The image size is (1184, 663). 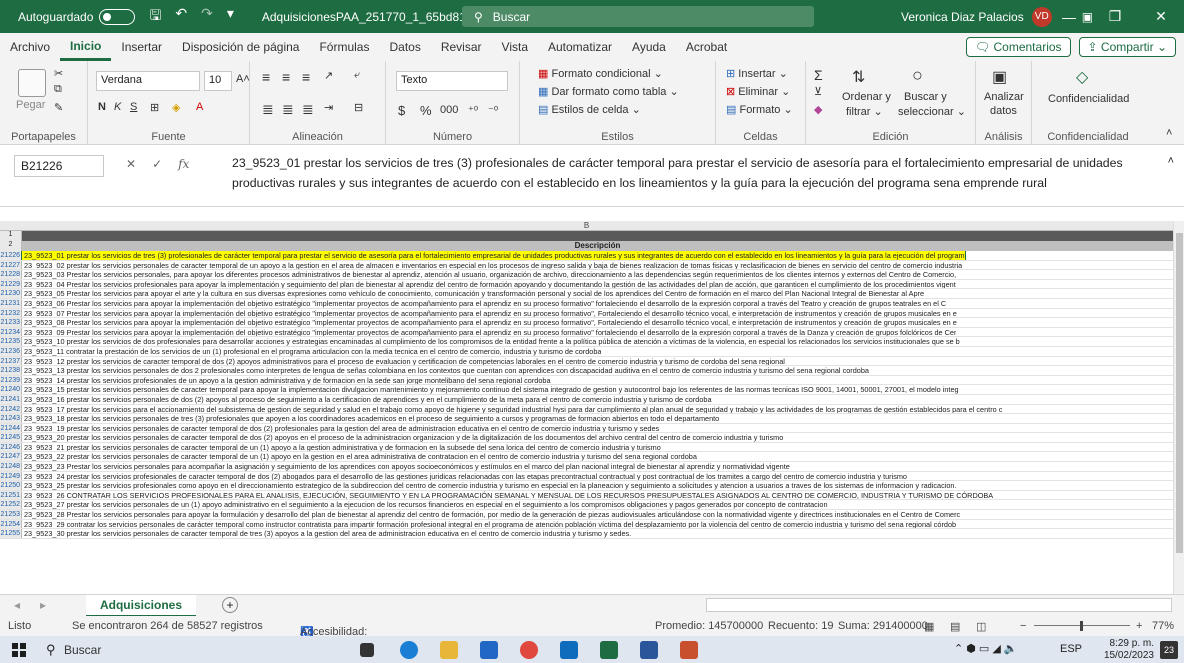 What do you see at coordinates (102, 107) in the screenshot?
I see `bold-icon: N` at bounding box center [102, 107].